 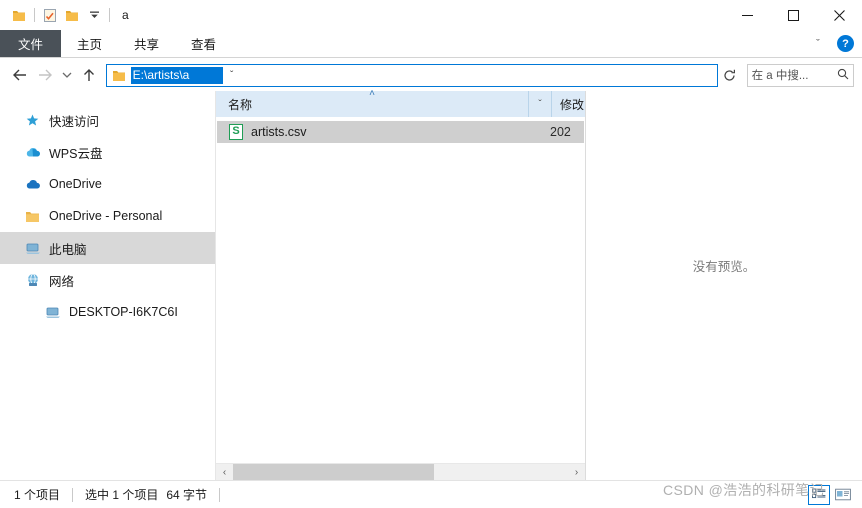 What do you see at coordinates (75, 184) in the screenshot?
I see `sidebar-item-label: OneDrive` at bounding box center [75, 184].